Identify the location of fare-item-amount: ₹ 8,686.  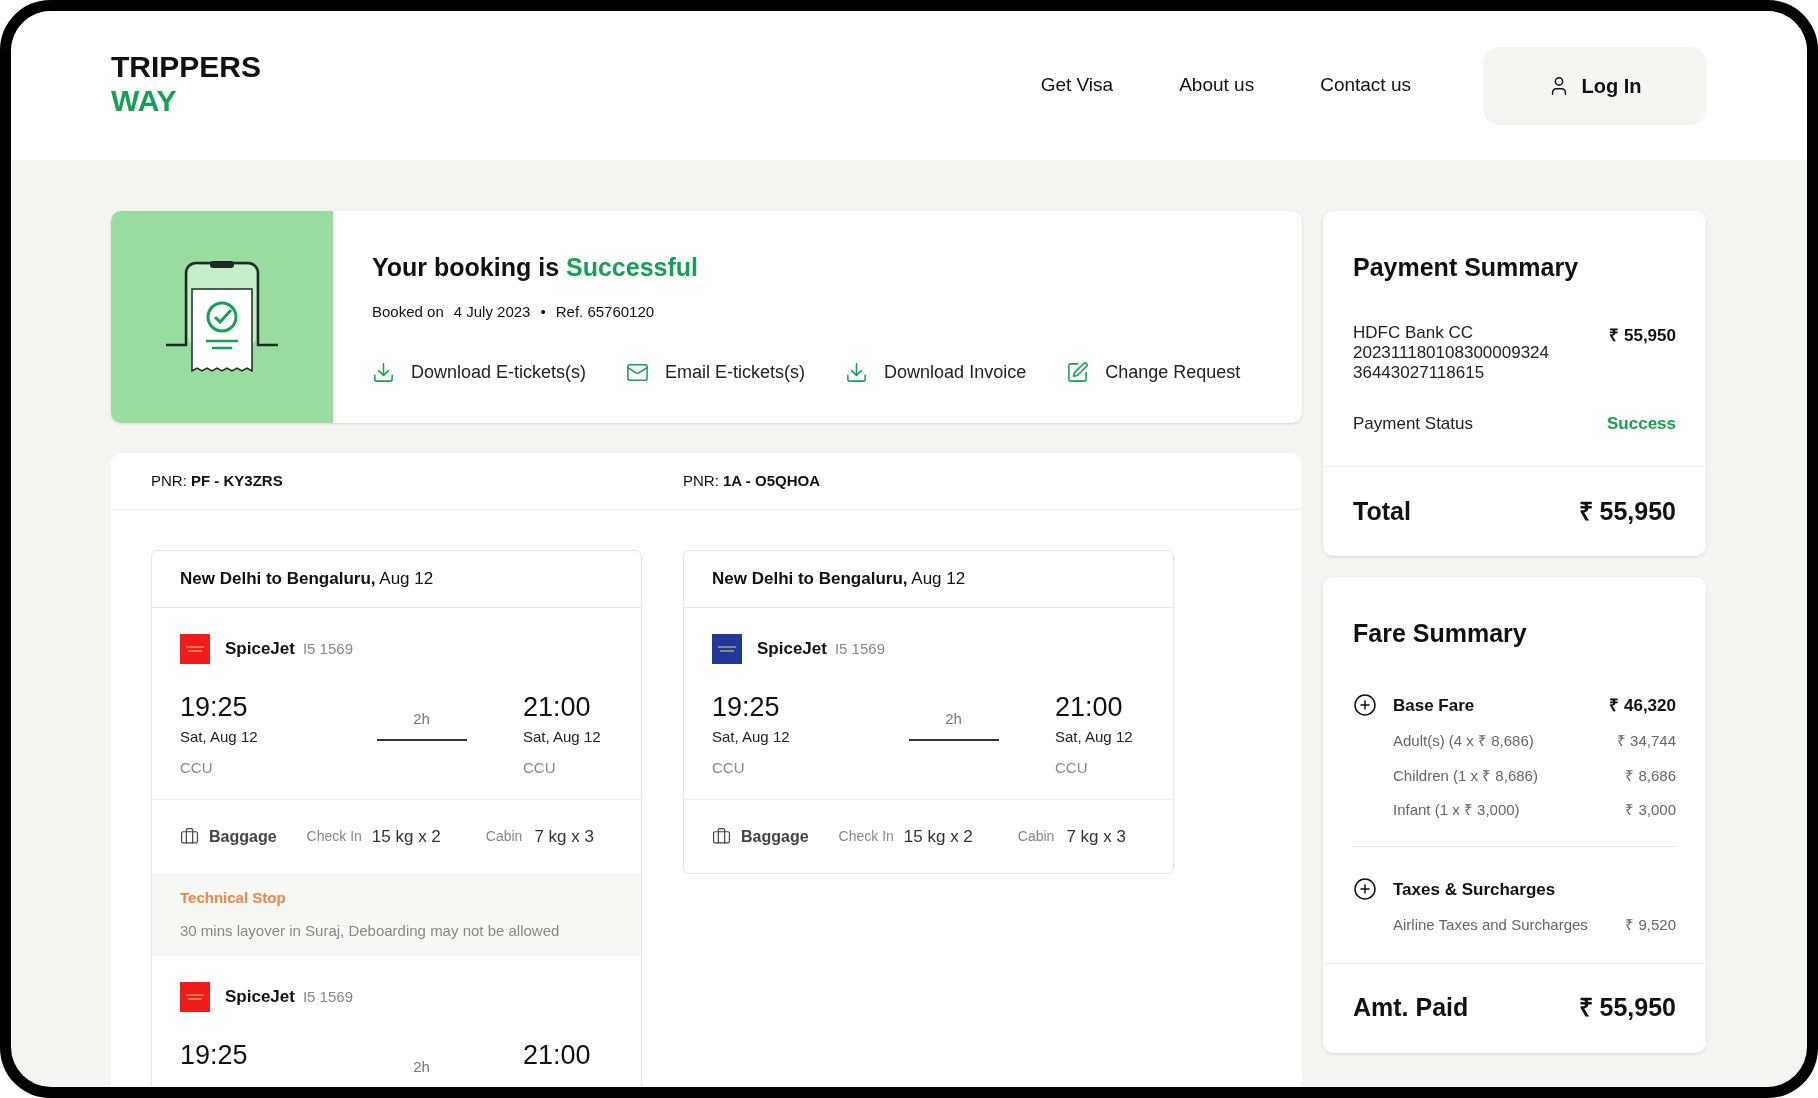
(1650, 775).